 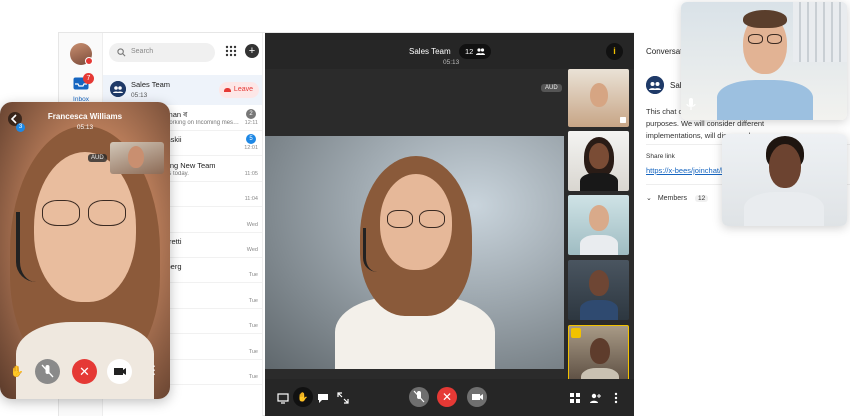 What do you see at coordinates (323, 398) in the screenshot?
I see `chat-icon` at bounding box center [323, 398].